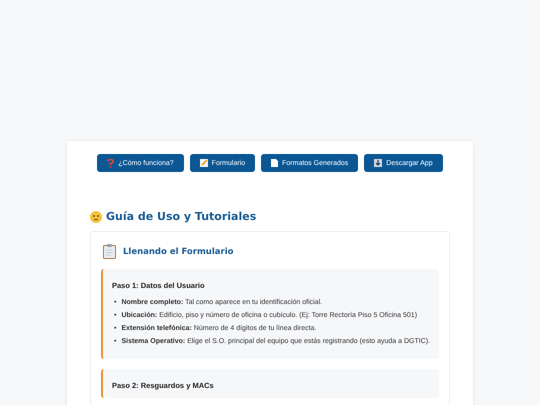 The image size is (540, 405). Describe the element at coordinates (110, 163) in the screenshot. I see `question-mark-icon` at that location.